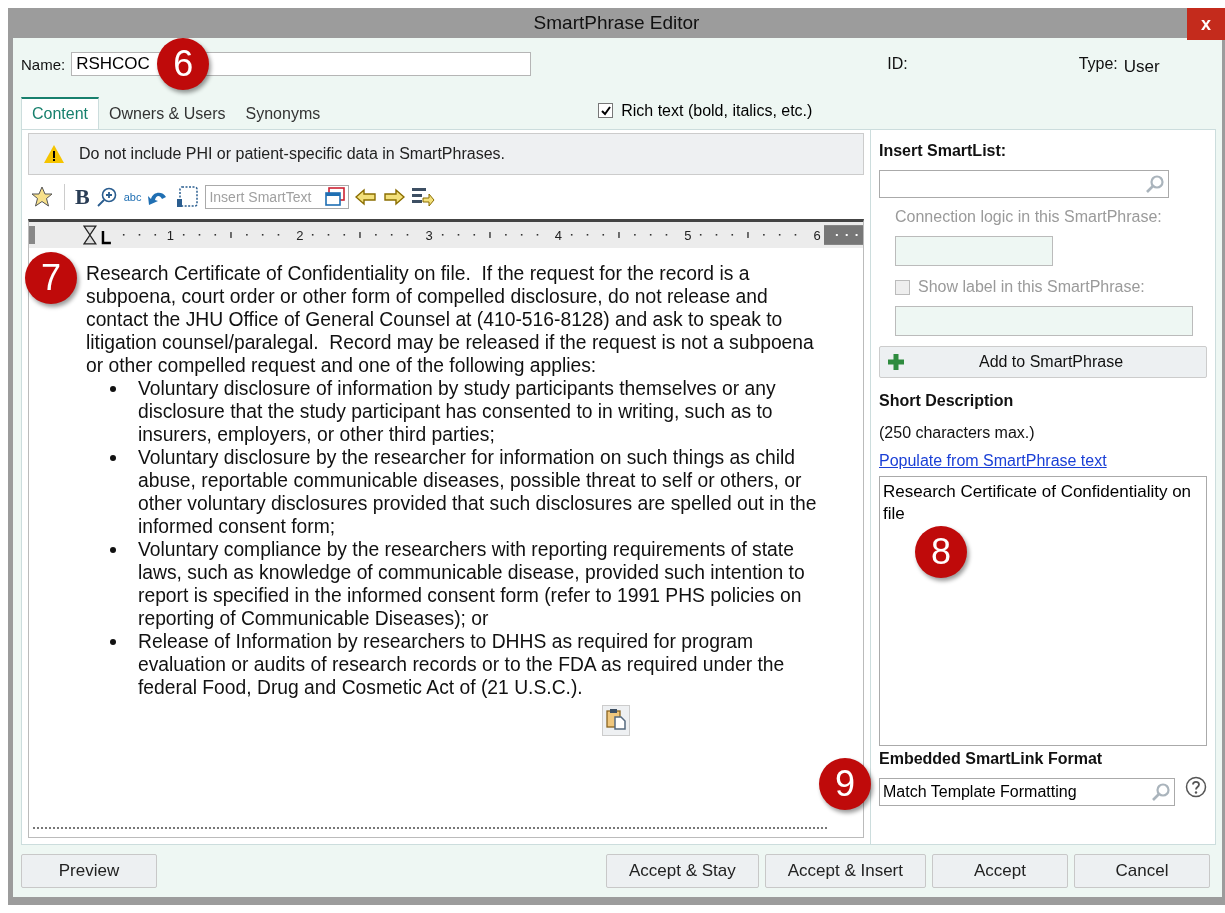  What do you see at coordinates (817, 235) in the screenshot?
I see `ruler-number: 6` at bounding box center [817, 235].